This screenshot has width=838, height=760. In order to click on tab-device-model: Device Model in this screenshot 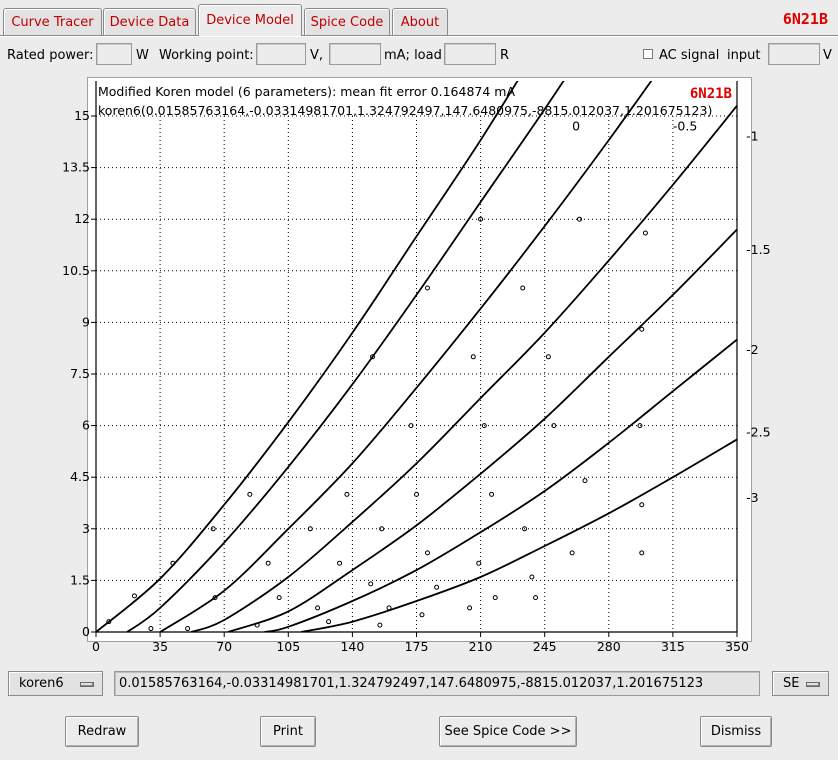, I will do `click(250, 20)`.